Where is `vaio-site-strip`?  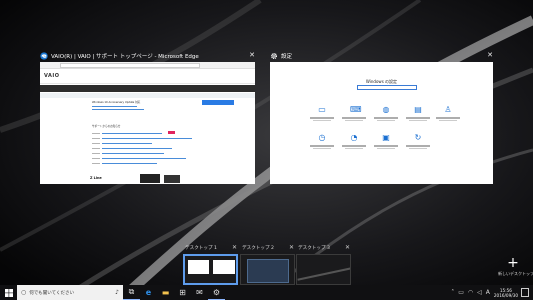 vaio-site-strip is located at coordinates (147, 95).